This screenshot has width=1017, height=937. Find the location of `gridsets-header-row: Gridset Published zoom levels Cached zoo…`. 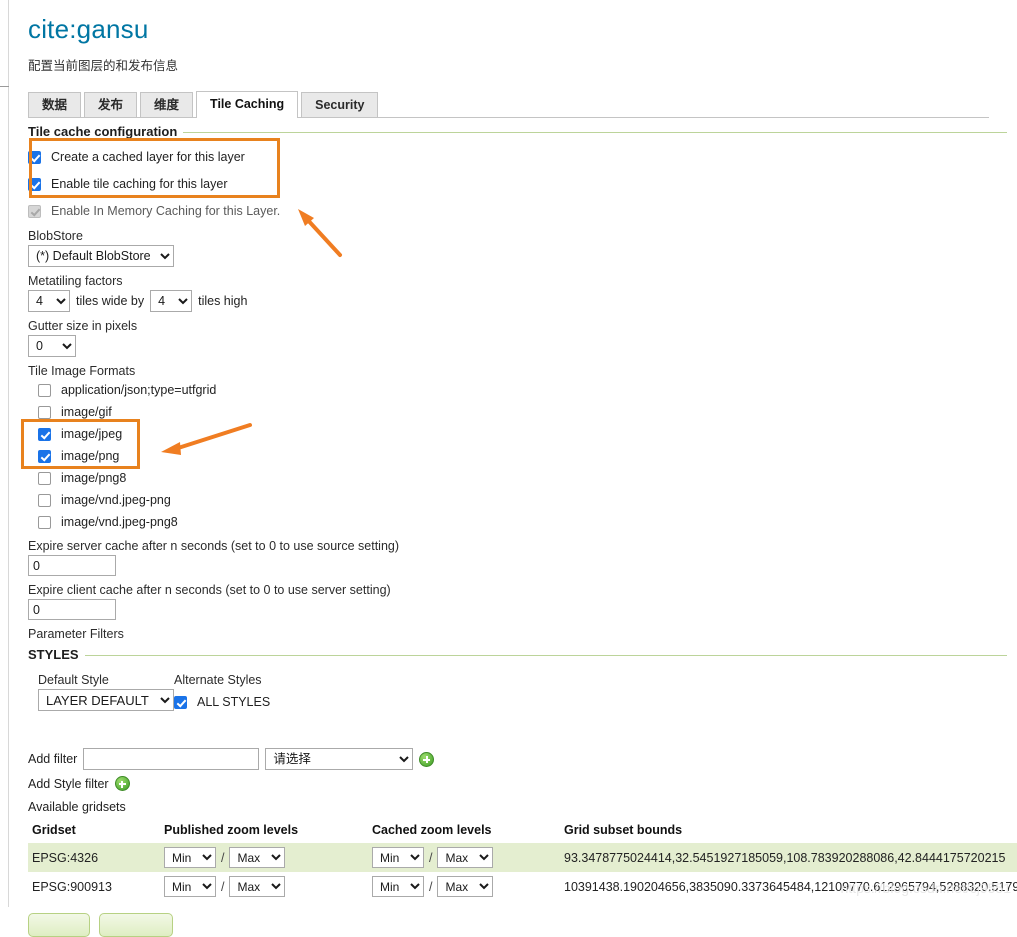

gridsets-header-row: Gridset Published zoom levels Cached zoo… is located at coordinates (522, 831).